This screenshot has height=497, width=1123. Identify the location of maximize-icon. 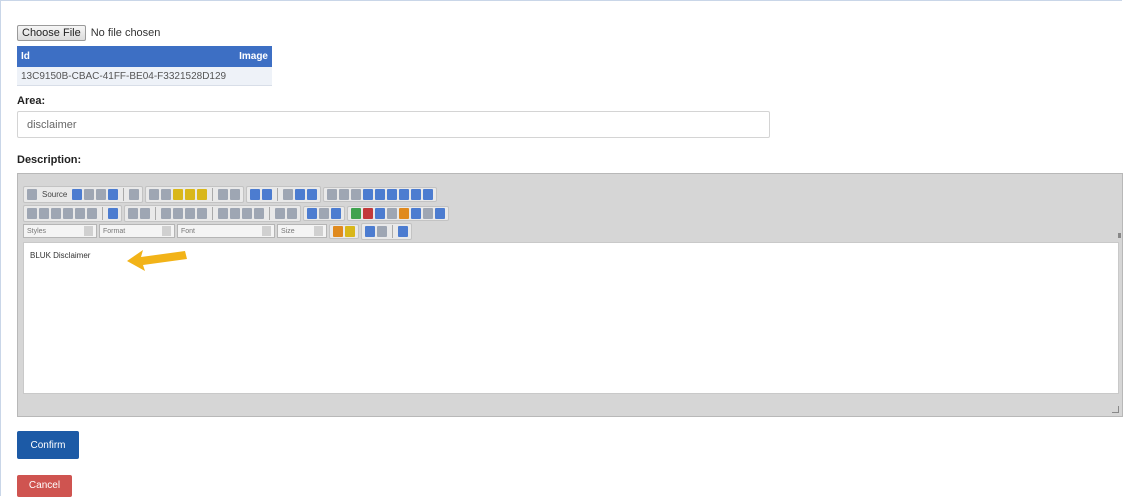
(370, 231).